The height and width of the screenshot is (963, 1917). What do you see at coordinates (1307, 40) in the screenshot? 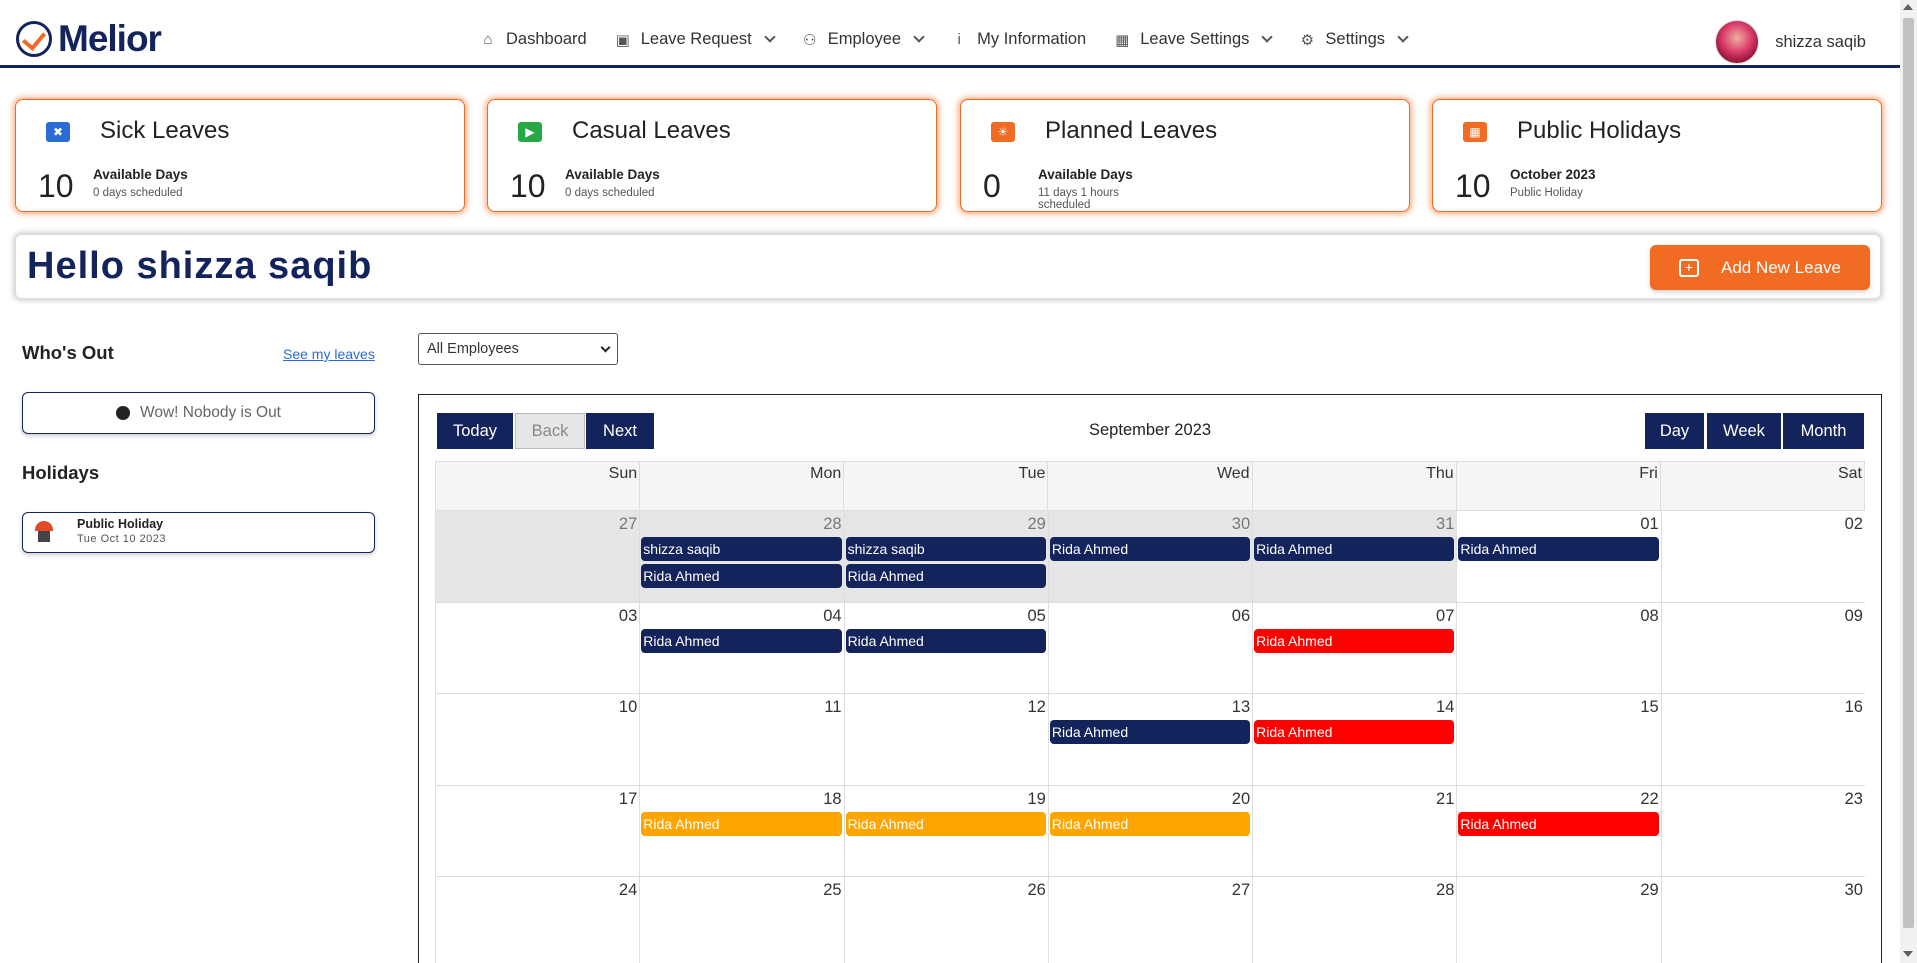
I see `gear-icon: ⚙` at bounding box center [1307, 40].